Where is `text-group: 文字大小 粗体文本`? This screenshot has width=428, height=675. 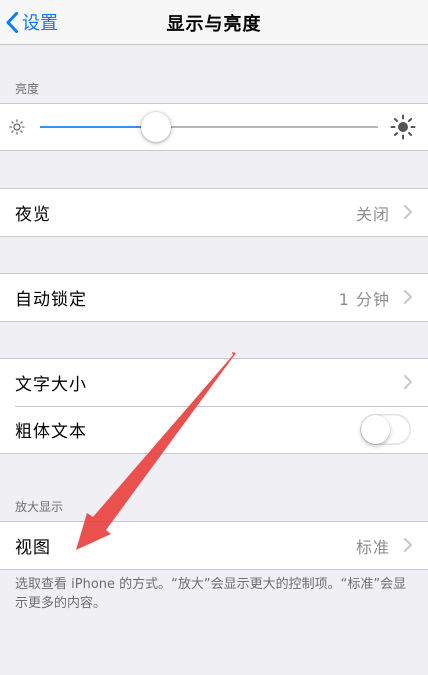 text-group: 文字大小 粗体文本 is located at coordinates (214, 406).